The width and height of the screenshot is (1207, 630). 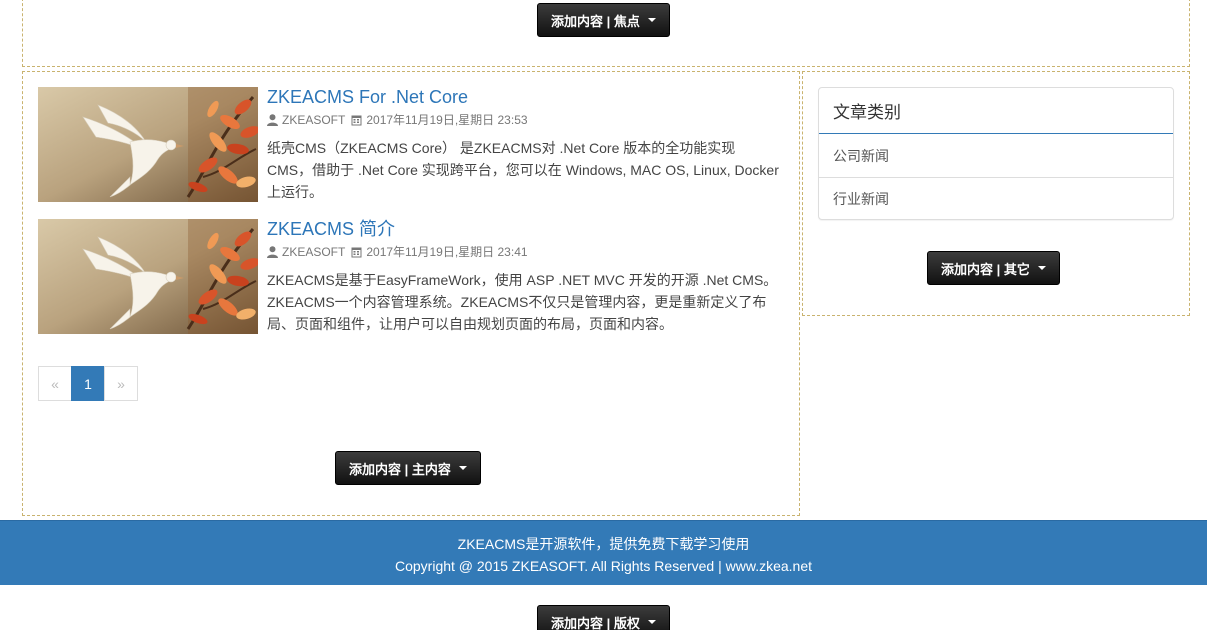 I want to click on add-content-copyright-button: 添加内容 | 版权, so click(x=603, y=617).